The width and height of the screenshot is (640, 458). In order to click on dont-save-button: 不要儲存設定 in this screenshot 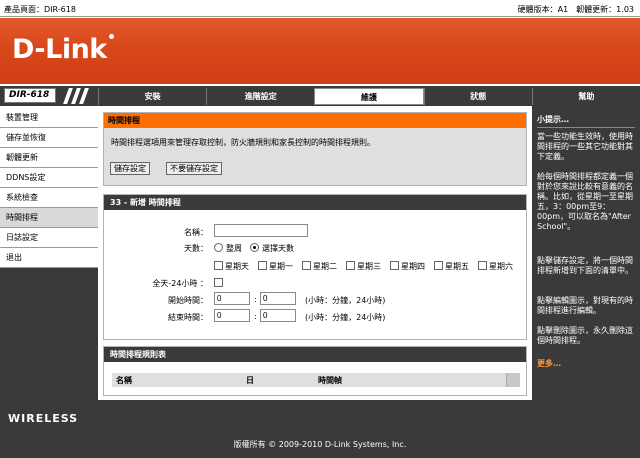, I will do `click(194, 168)`.